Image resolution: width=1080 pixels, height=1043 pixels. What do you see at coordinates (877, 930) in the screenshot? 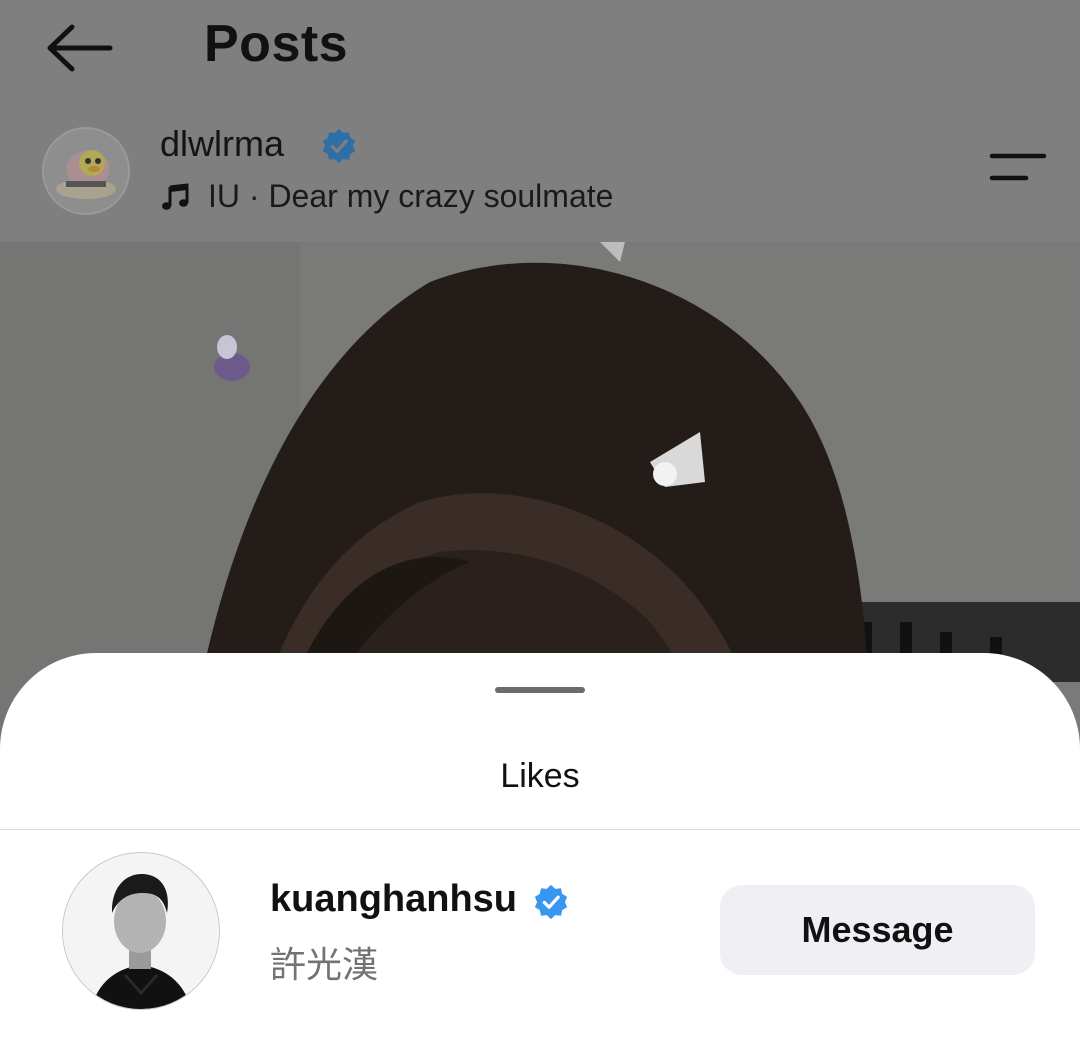
I see `message-button: Message` at bounding box center [877, 930].